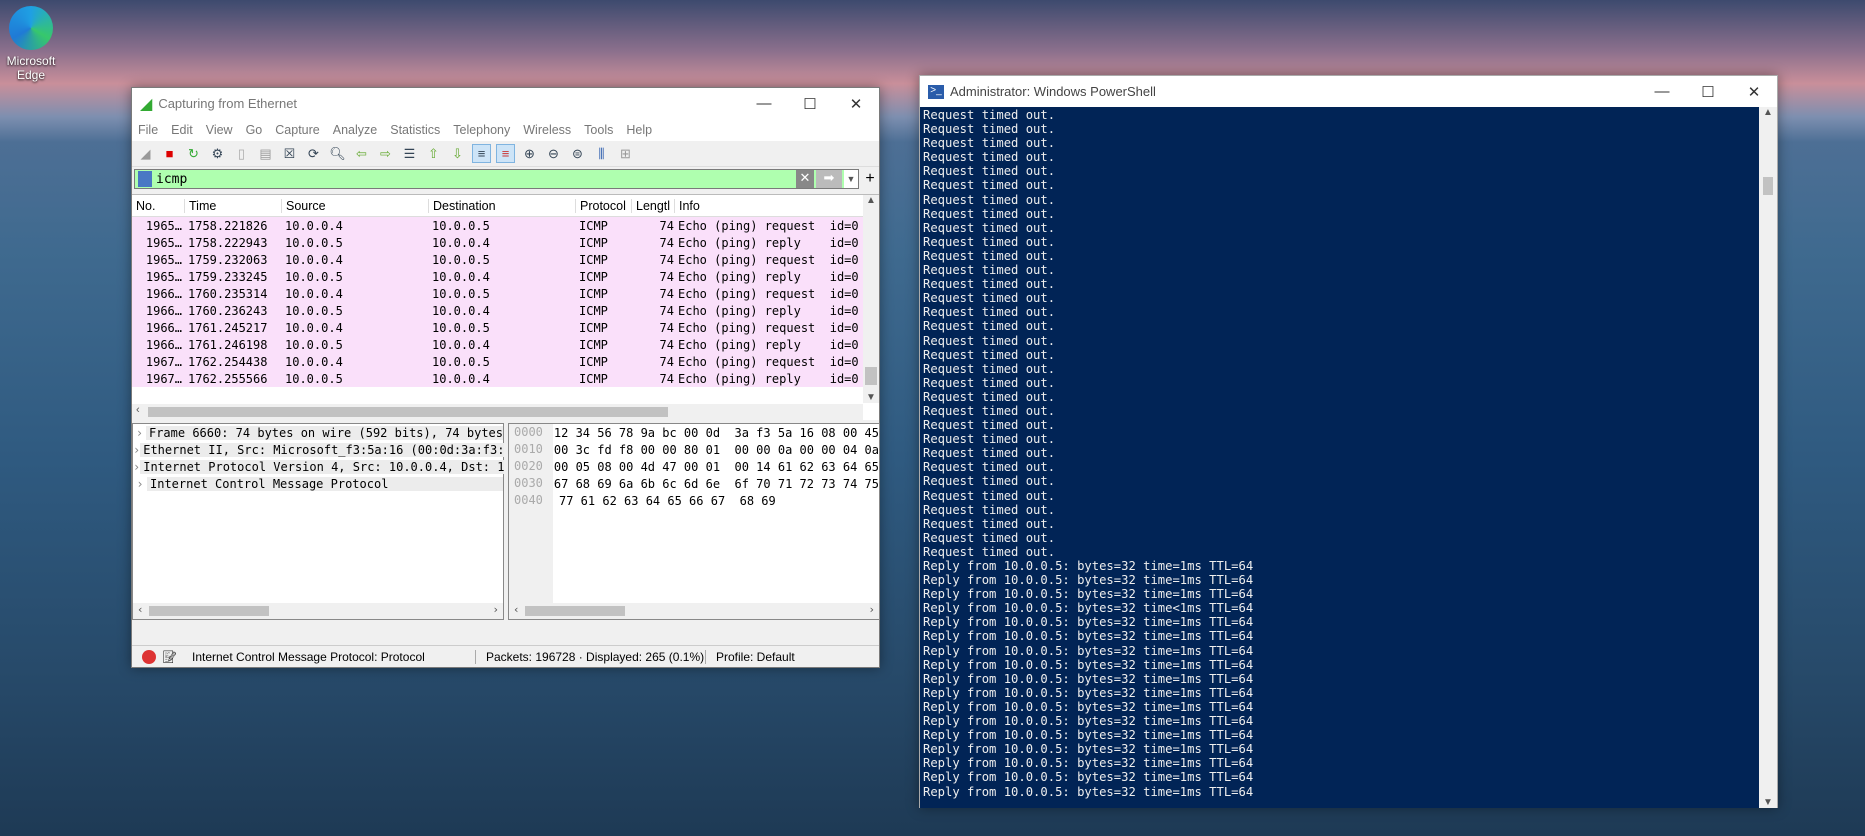 Image resolution: width=1865 pixels, height=836 pixels. I want to click on resize-columns-icon: ⫼, so click(601, 153).